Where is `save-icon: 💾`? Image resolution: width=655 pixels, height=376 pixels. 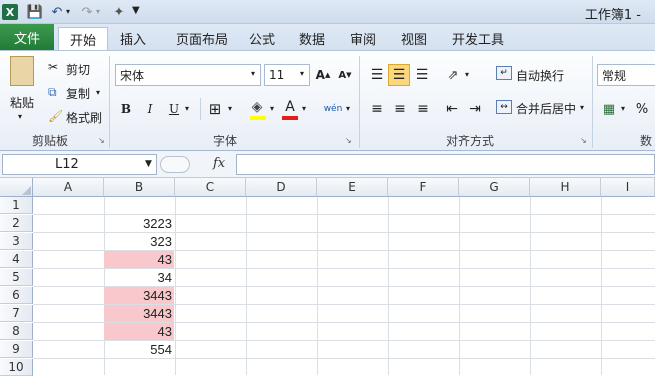
save-icon: 💾 is located at coordinates (35, 12).